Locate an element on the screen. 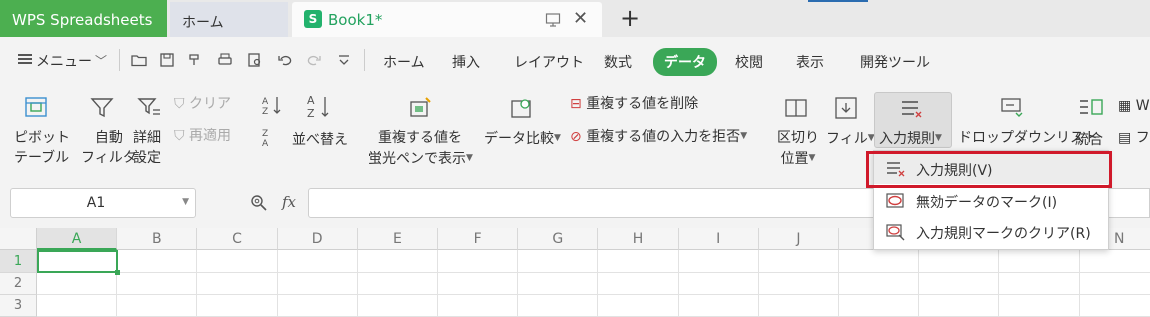 The image size is (1150, 317). open-folder-icon is located at coordinates (139, 60).